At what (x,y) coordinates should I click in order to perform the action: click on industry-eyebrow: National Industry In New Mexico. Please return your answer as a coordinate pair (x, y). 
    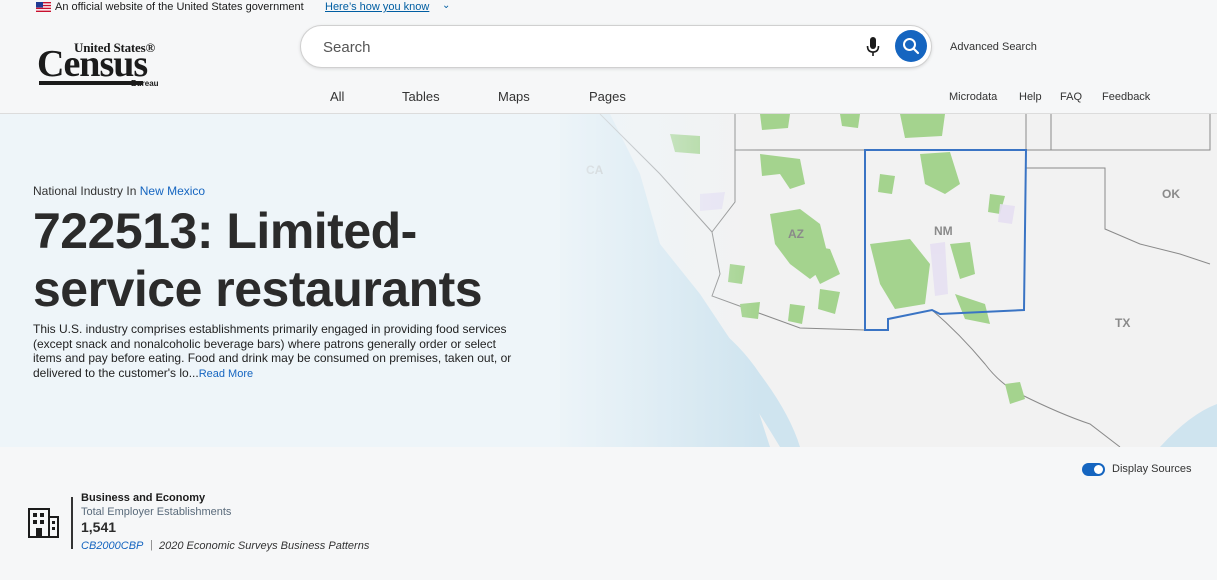
    Looking at the image, I should click on (119, 191).